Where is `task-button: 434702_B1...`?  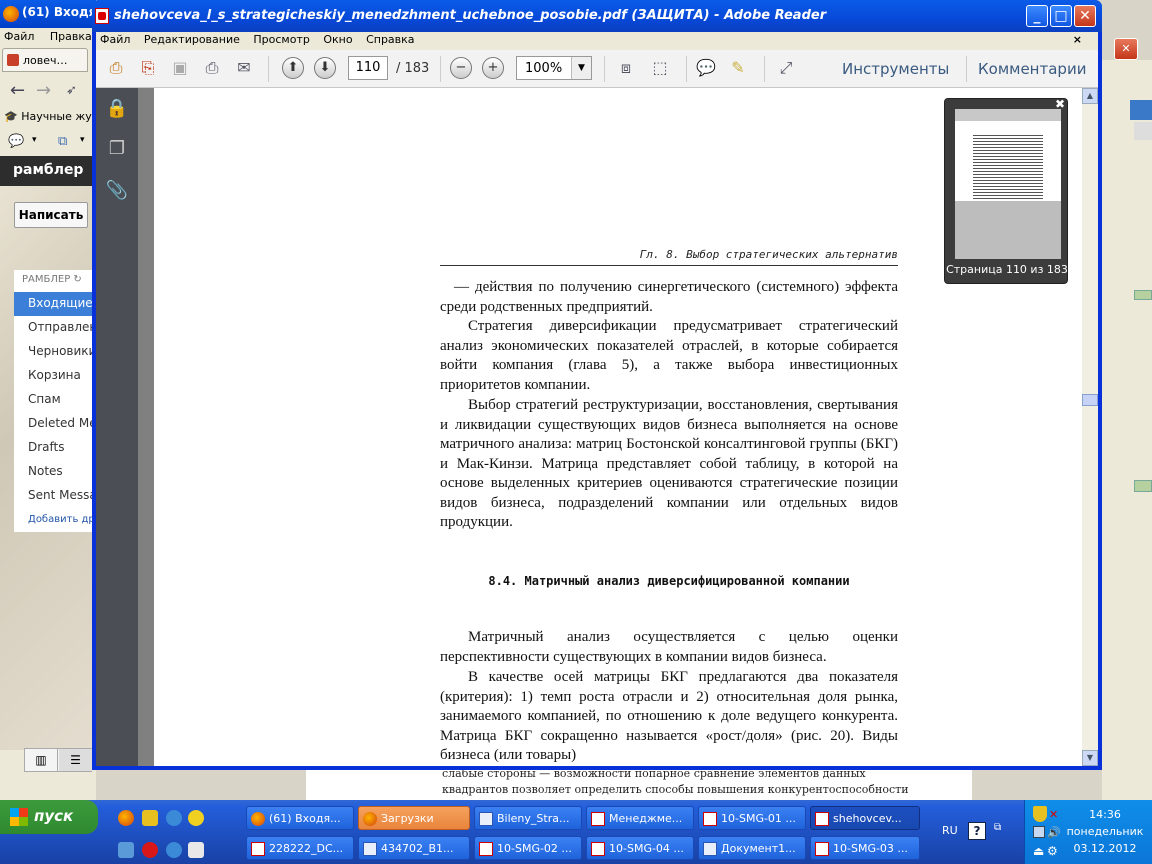 task-button: 434702_B1... is located at coordinates (414, 848).